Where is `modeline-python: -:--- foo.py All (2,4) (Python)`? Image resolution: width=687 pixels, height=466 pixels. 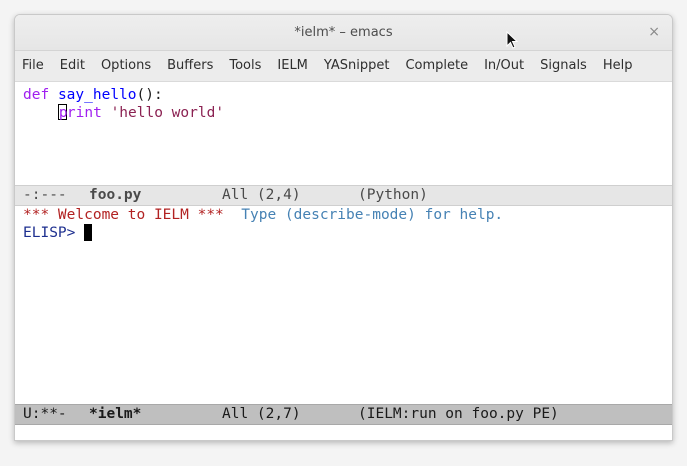 modeline-python: -:--- foo.py All (2,4) (Python) is located at coordinates (343, 195).